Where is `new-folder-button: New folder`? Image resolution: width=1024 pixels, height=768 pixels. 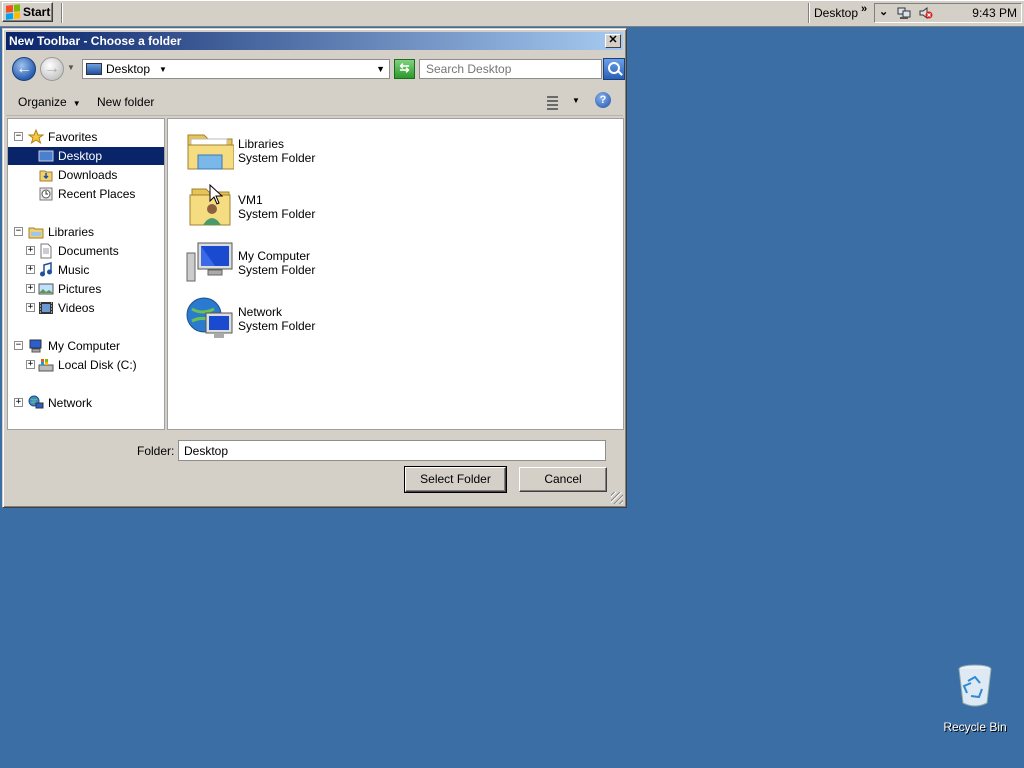 new-folder-button: New folder is located at coordinates (125, 102).